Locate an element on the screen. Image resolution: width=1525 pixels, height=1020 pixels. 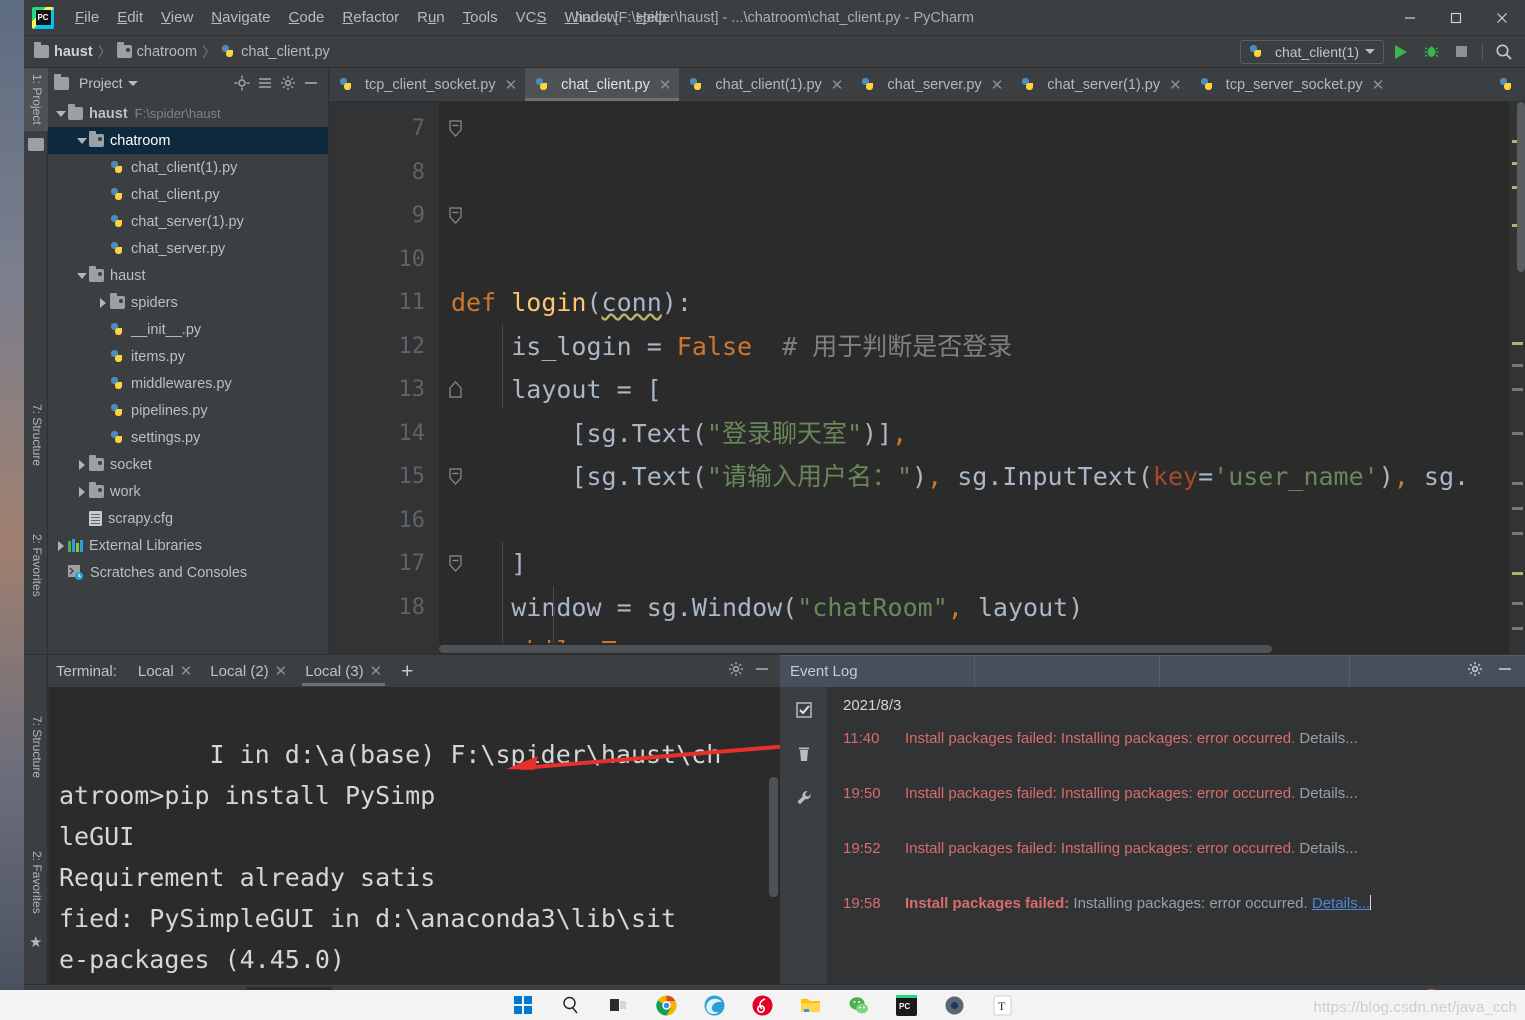
menu-code: Code is located at coordinates (307, 17).